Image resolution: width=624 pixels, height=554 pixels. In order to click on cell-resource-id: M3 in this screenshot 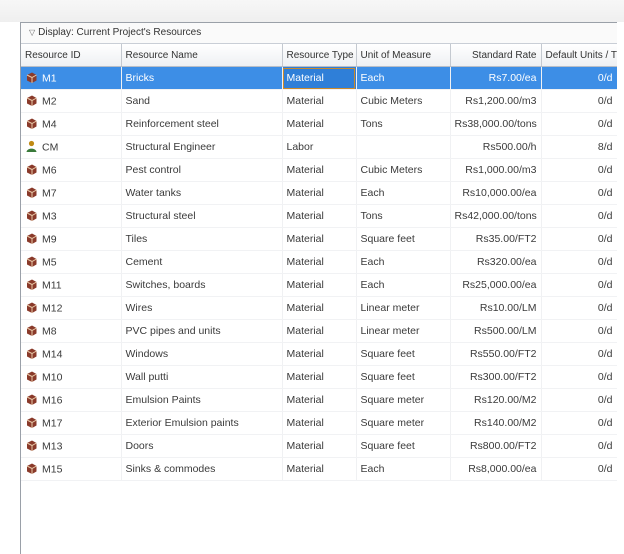, I will do `click(71, 216)`.